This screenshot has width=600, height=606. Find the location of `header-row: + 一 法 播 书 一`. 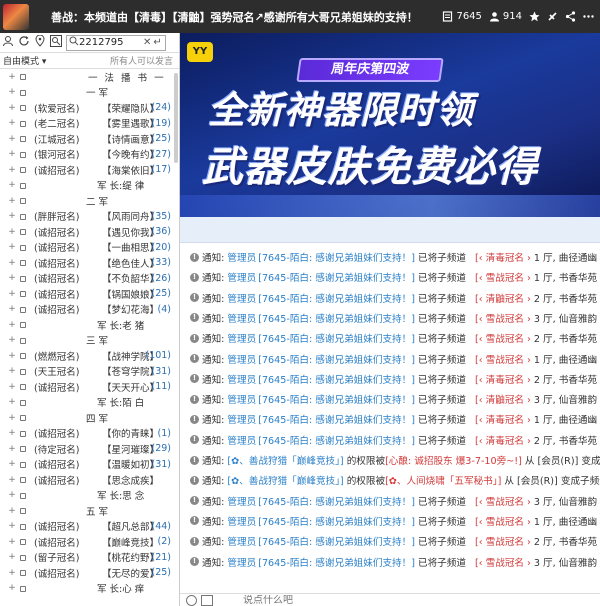

header-row: + 一 法 播 书 一 is located at coordinates (89, 77).